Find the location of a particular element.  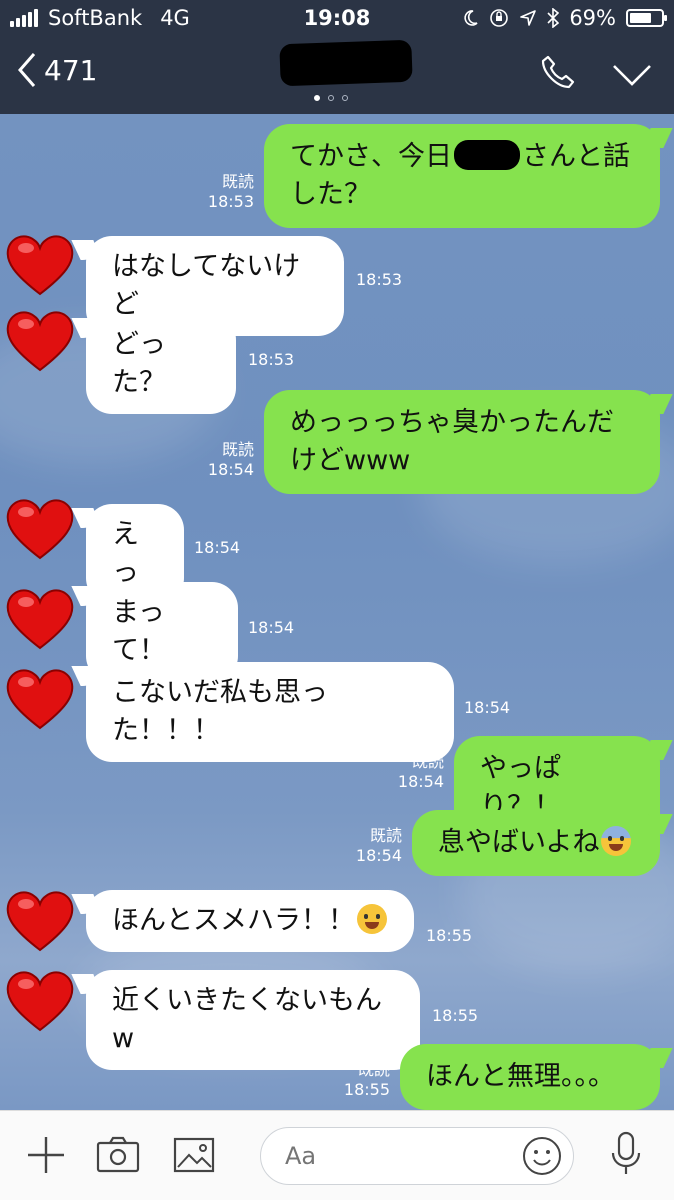

received-message-bubble: 近くいきたくないもんw is located at coordinates (253, 1020).